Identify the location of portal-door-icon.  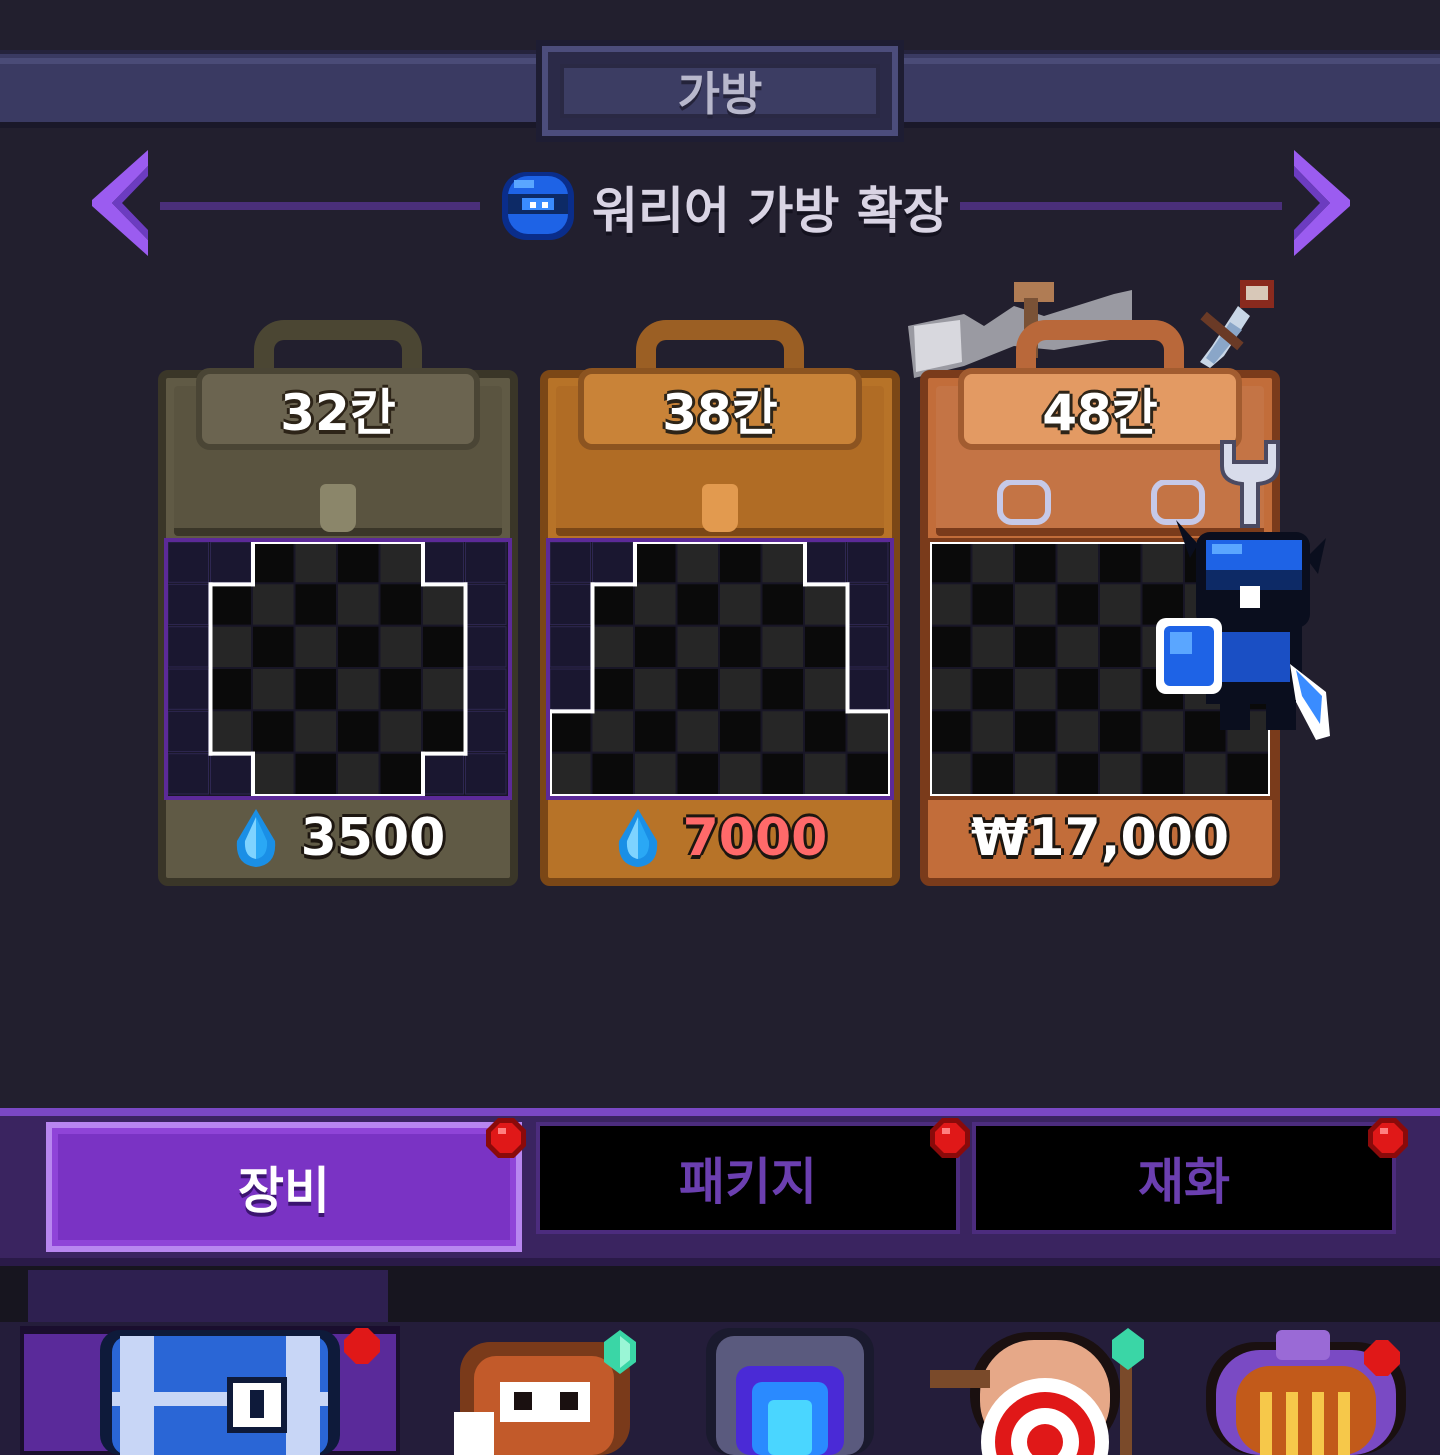
(790, 1388).